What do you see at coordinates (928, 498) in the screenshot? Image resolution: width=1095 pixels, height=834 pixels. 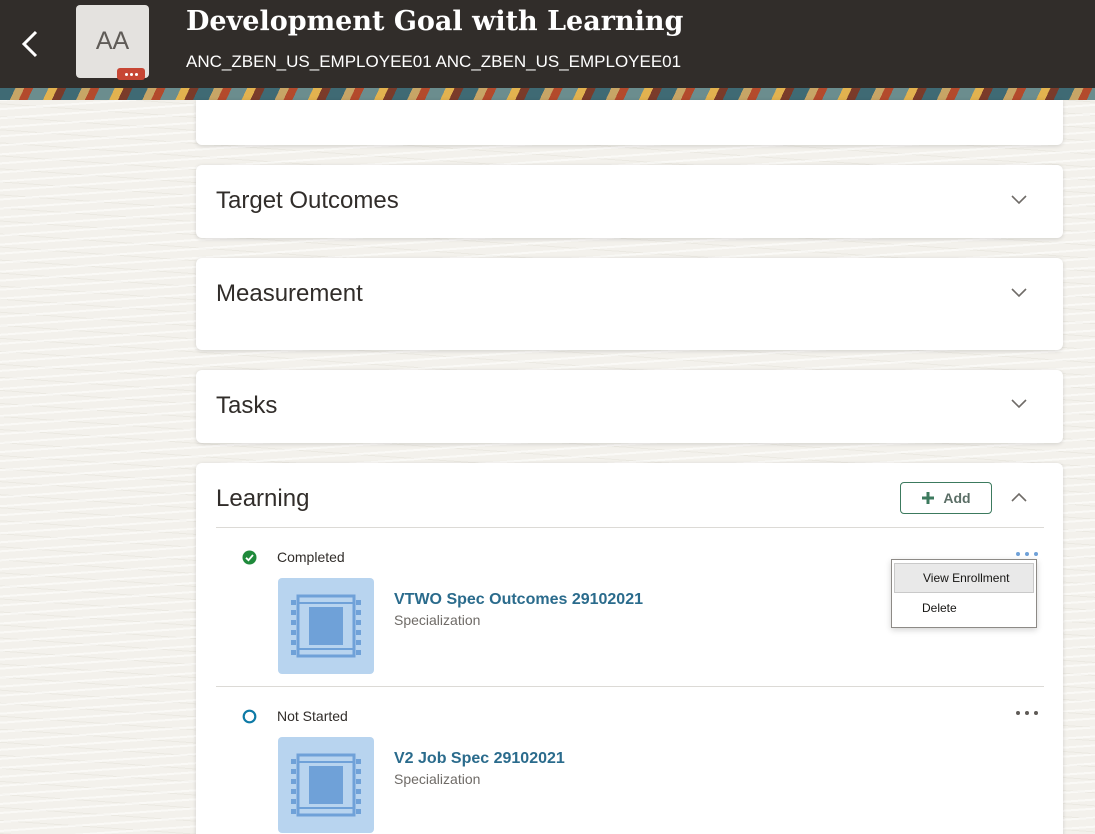 I see `plus-icon` at bounding box center [928, 498].